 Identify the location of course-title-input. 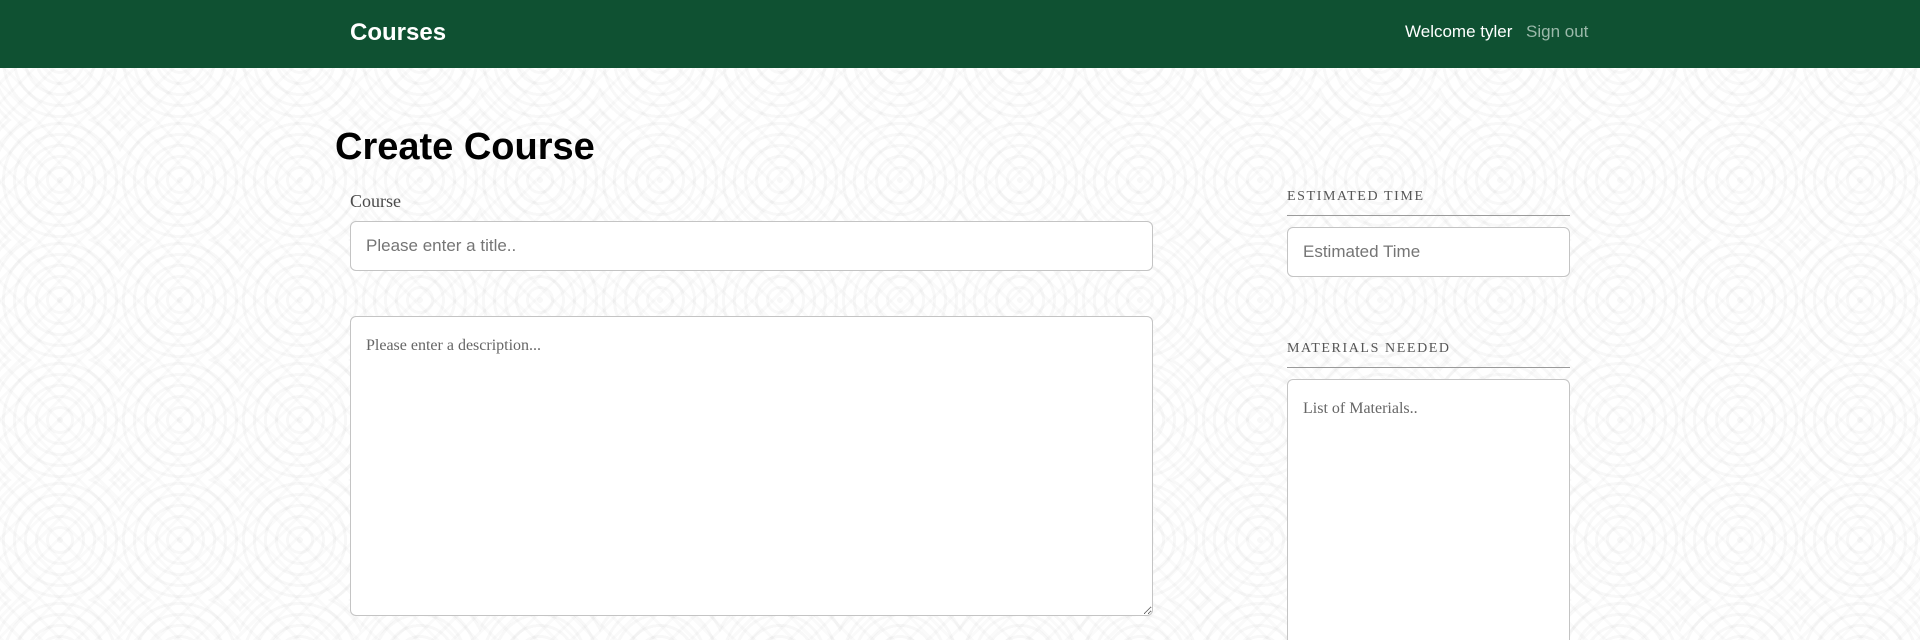
(751, 246).